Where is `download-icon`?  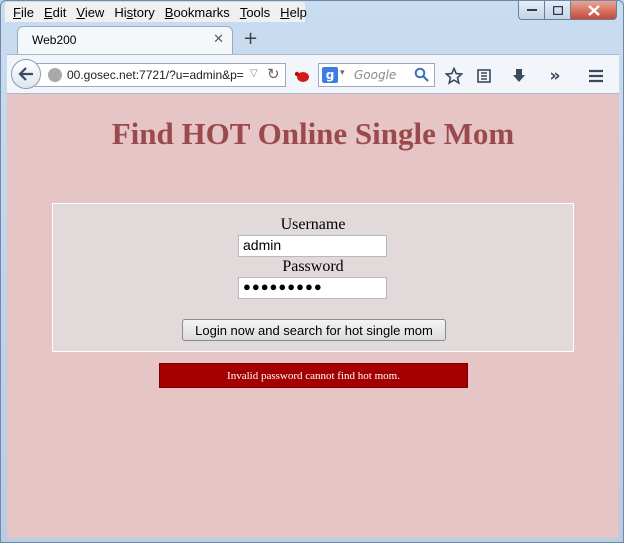
download-icon is located at coordinates (519, 76).